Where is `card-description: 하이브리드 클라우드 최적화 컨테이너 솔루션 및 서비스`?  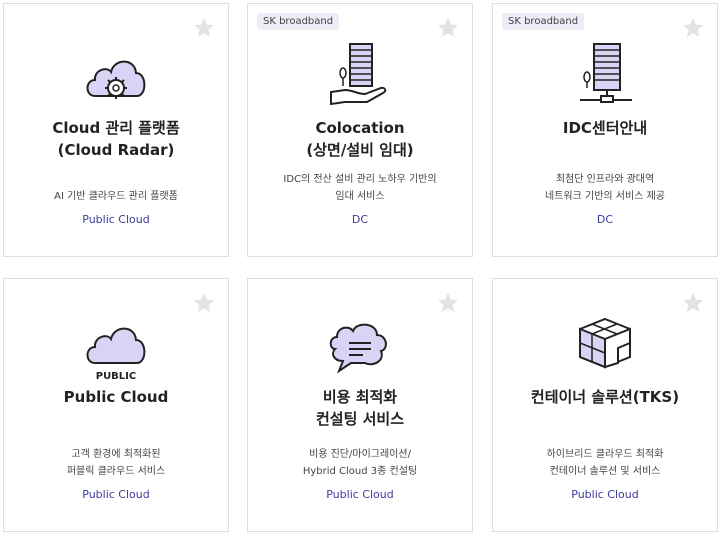
card-description: 하이브리드 클라우드 최적화 컨테이너 솔루션 및 서비스 is located at coordinates (605, 463).